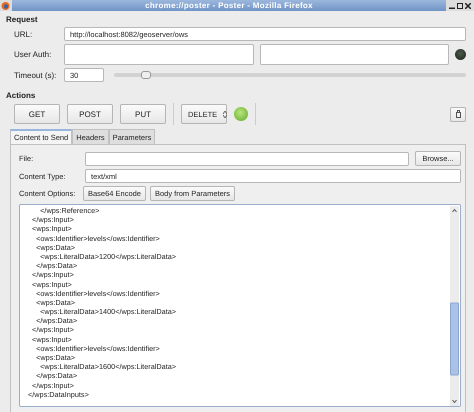 This screenshot has height=412, width=474. Describe the element at coordinates (33, 54) in the screenshot. I see `field-label: User Auth:` at that location.